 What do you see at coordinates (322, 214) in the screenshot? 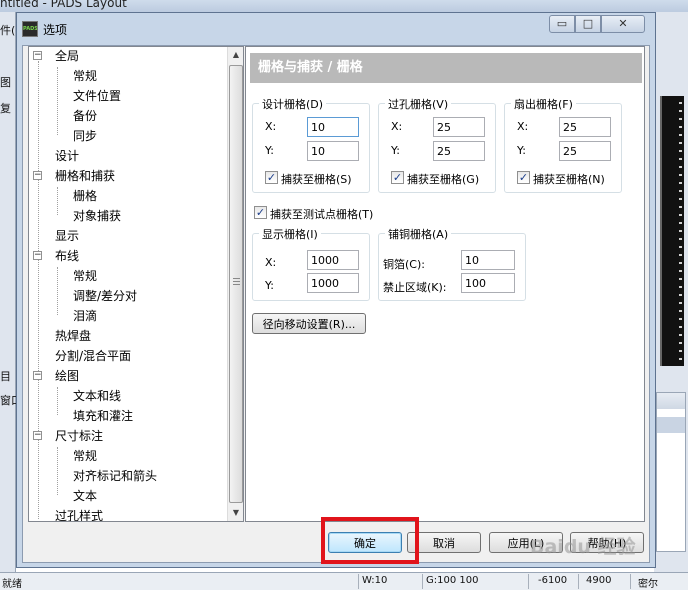
I see `checkbox-label: 捕获至测试点栅格(T)` at bounding box center [322, 214].